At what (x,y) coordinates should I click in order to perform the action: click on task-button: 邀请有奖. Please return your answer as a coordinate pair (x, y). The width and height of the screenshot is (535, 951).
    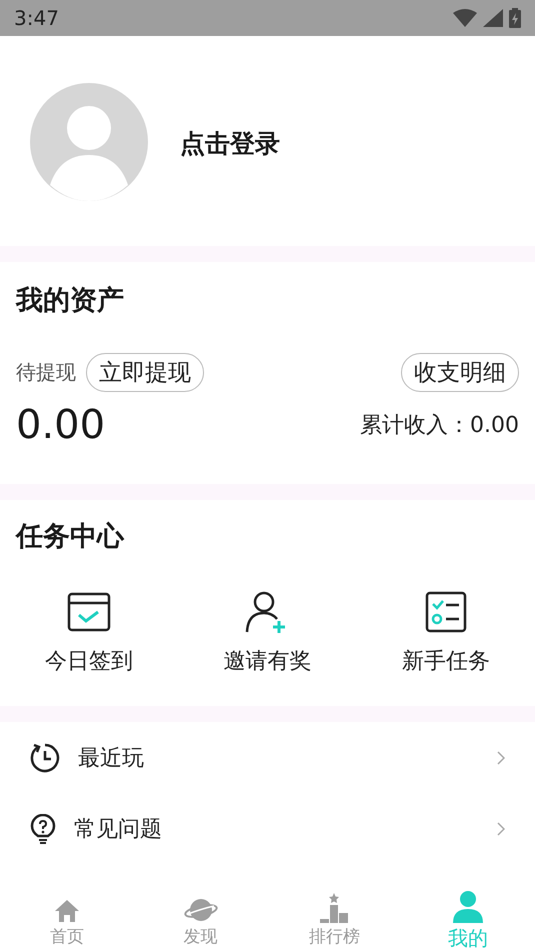
    Looking at the image, I should click on (267, 633).